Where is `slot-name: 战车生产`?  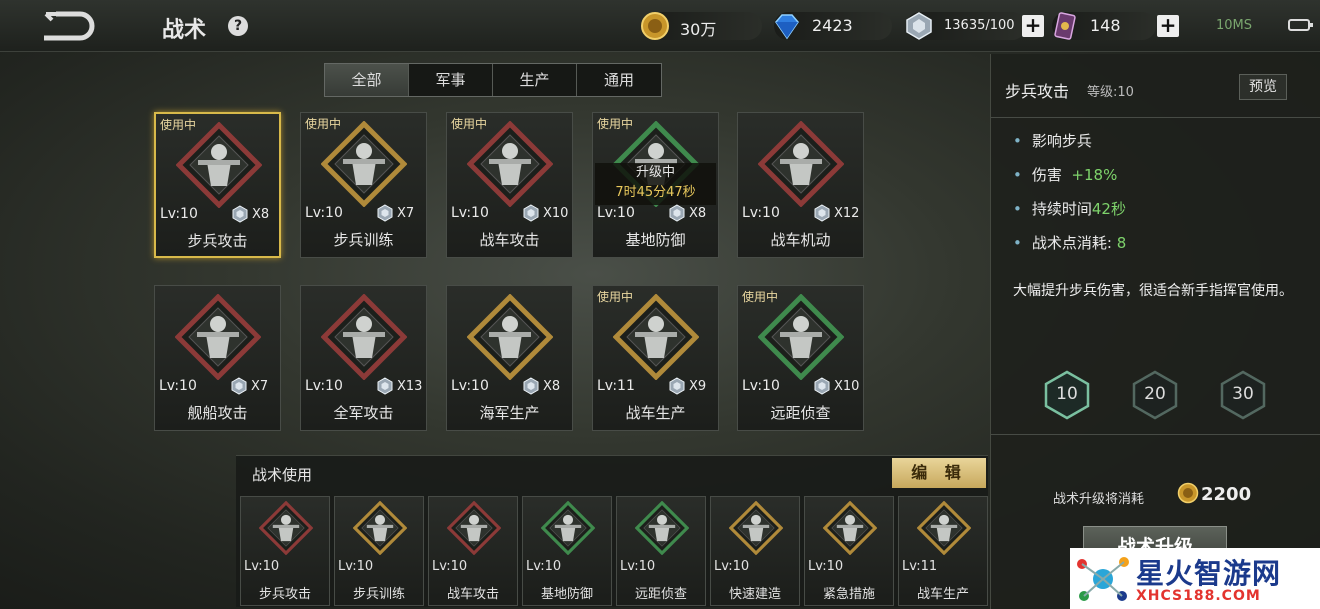 slot-name: 战车生产 is located at coordinates (942, 594).